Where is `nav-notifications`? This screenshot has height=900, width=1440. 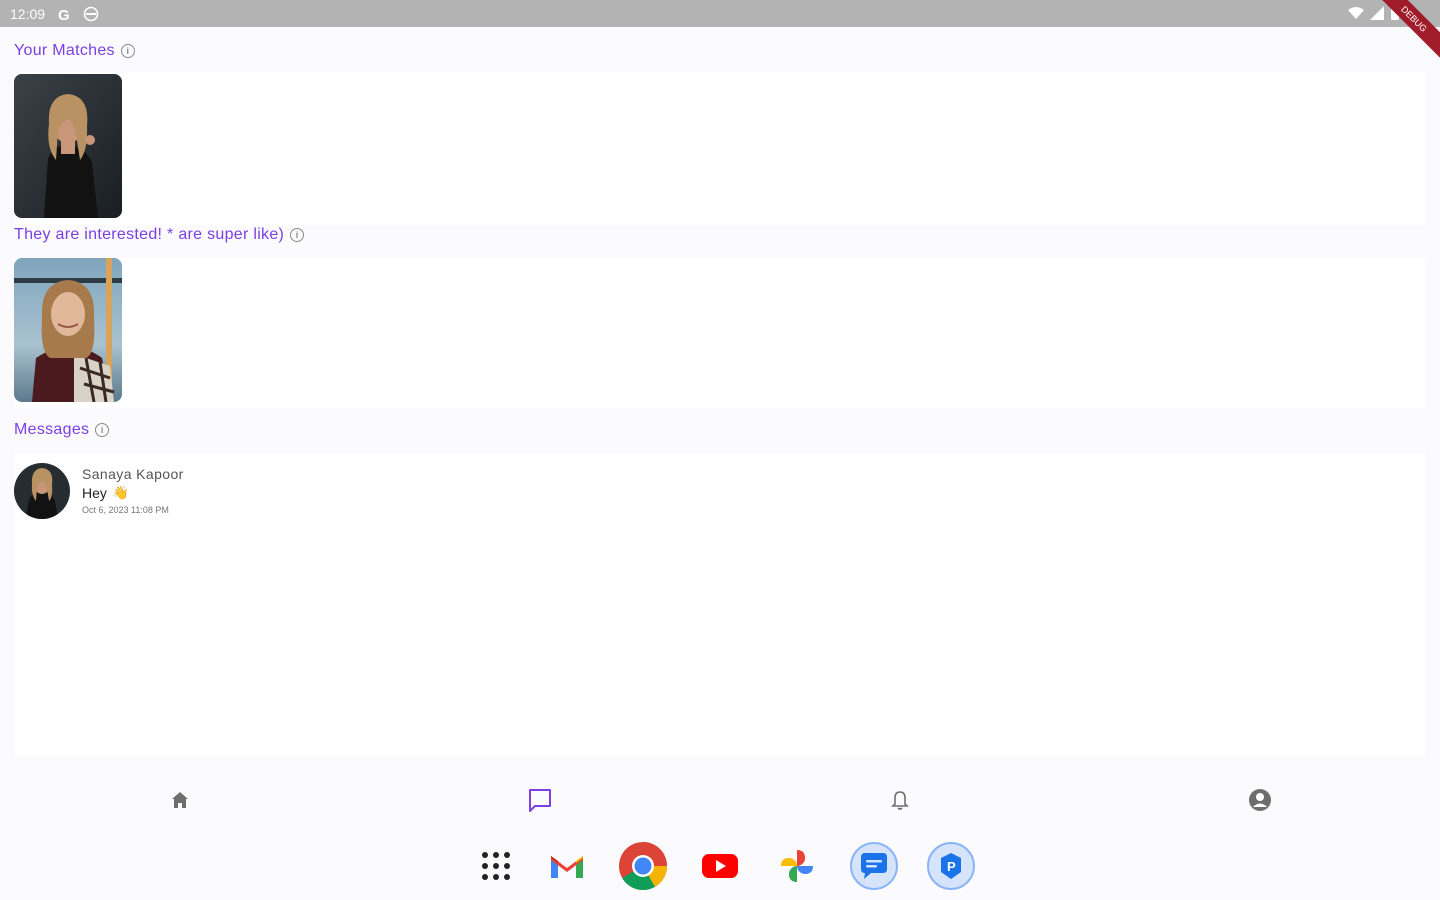
nav-notifications is located at coordinates (900, 800).